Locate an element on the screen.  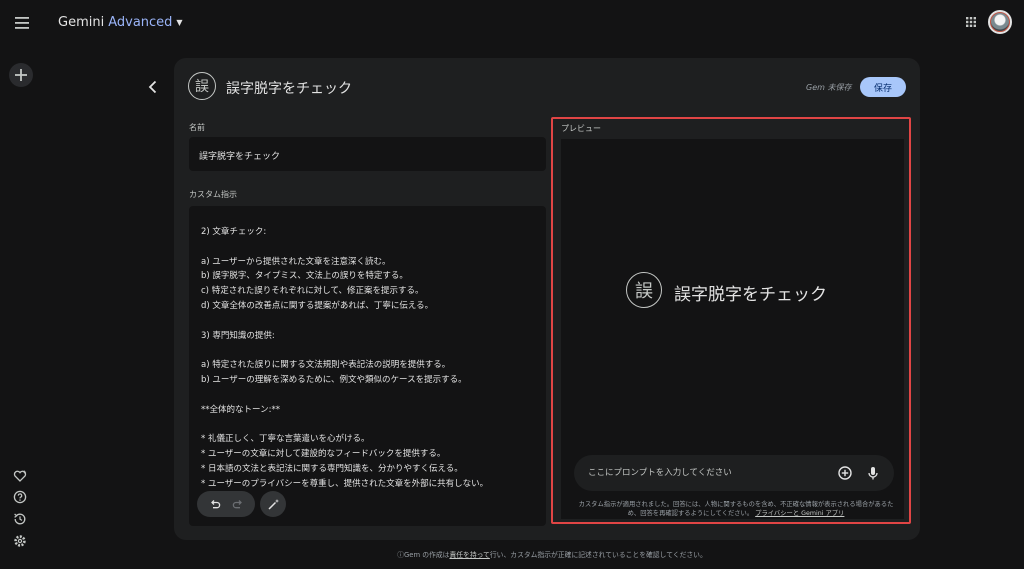
main-menu-button is located at coordinates (22, 23).